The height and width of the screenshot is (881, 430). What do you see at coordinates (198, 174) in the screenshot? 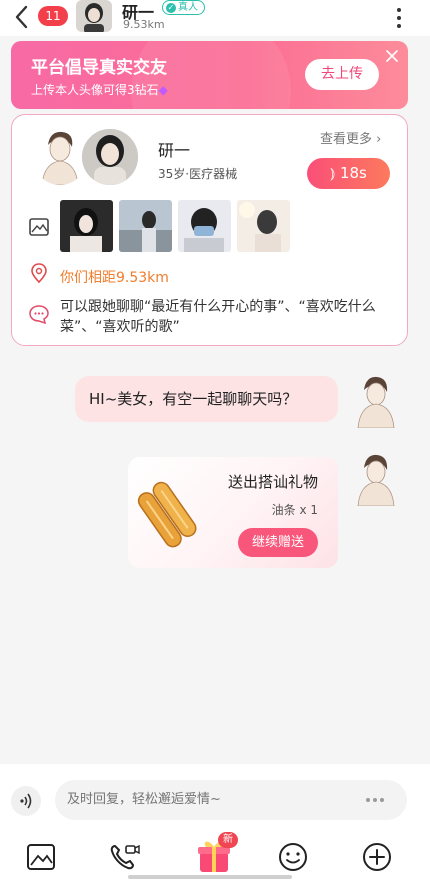
I see `card-info: 35岁·医疗器械` at bounding box center [198, 174].